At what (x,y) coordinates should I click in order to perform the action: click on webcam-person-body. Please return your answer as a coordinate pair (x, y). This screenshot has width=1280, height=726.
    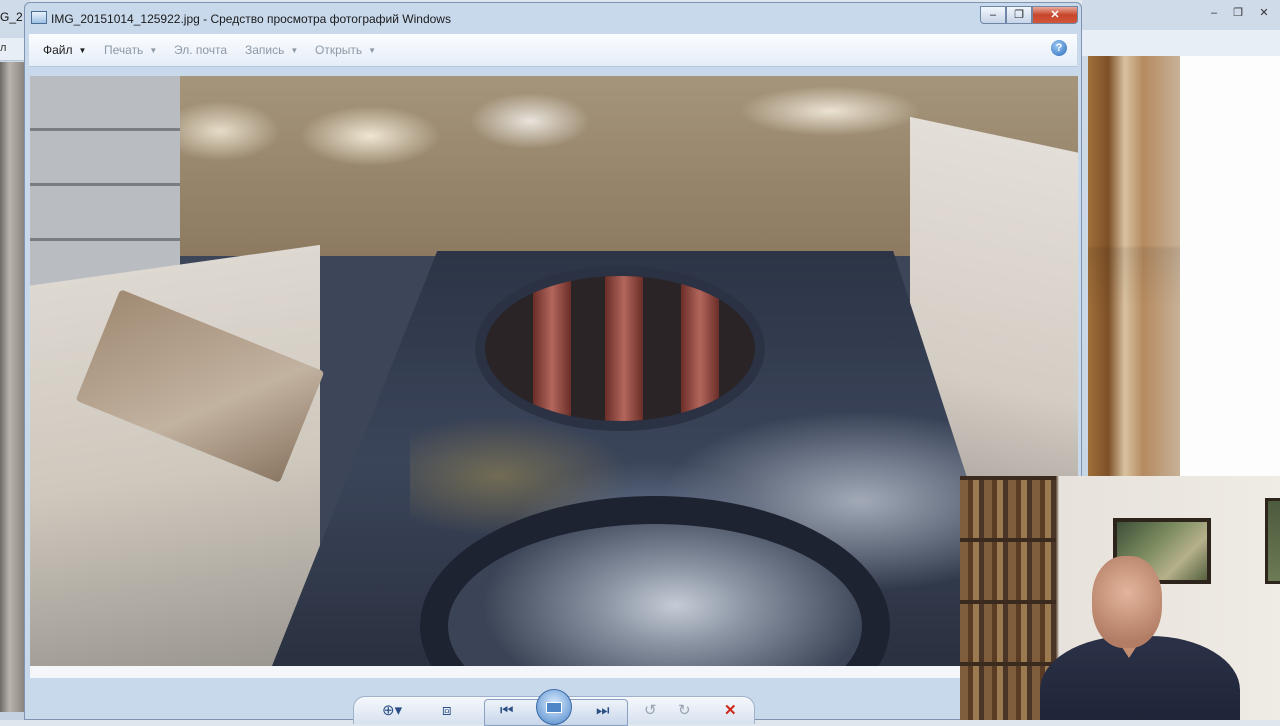
    Looking at the image, I should click on (1140, 678).